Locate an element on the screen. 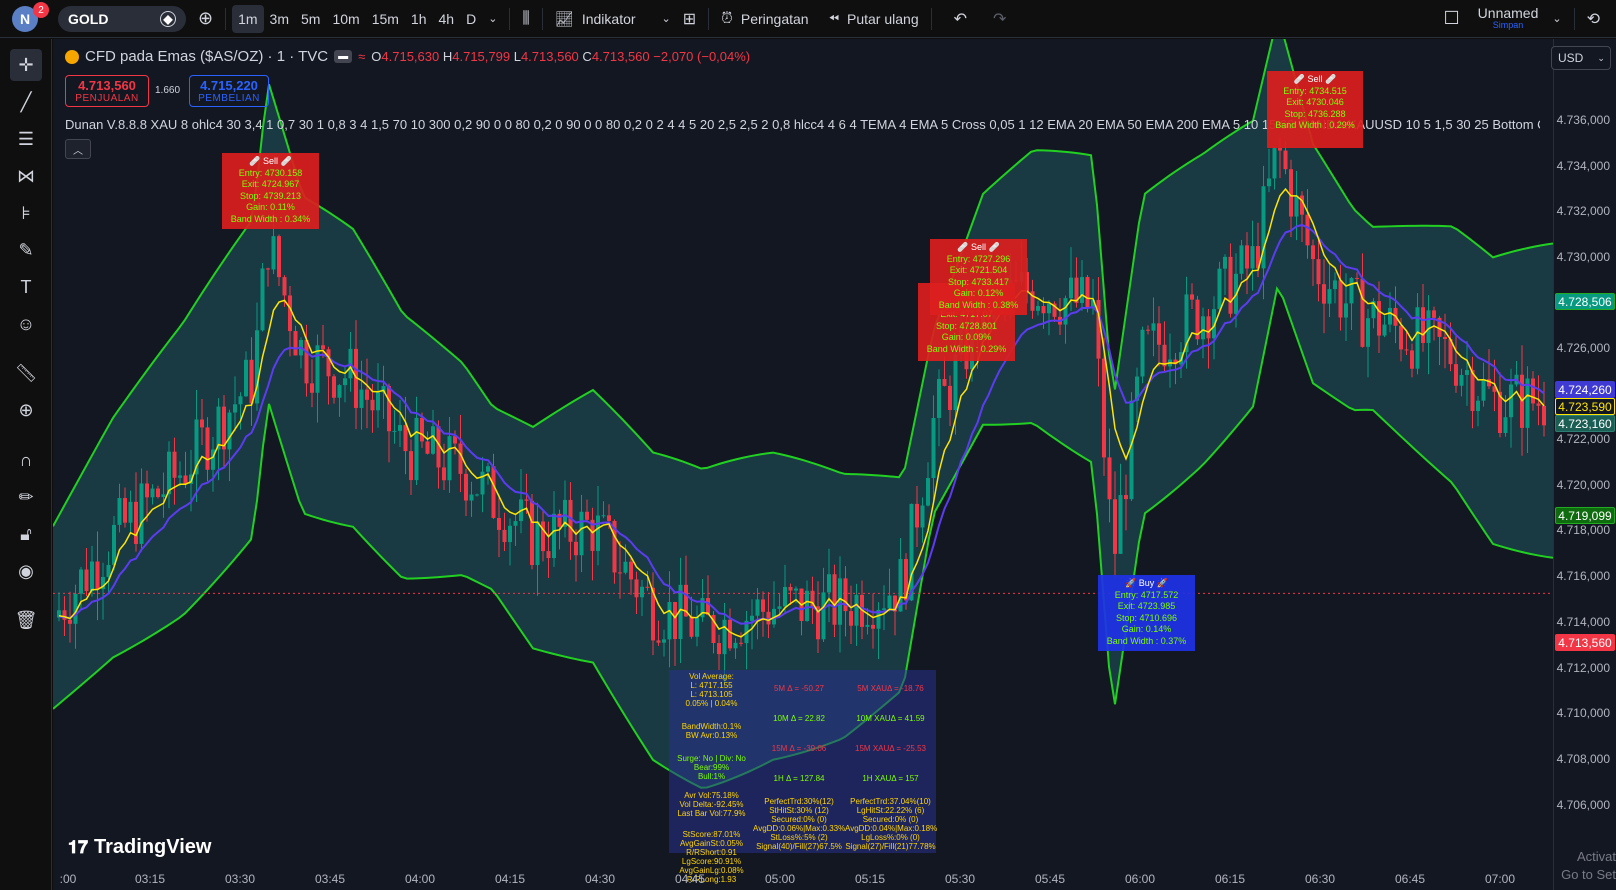 The width and height of the screenshot is (1616, 890). lock-drawing-icon: ✏︎ is located at coordinates (26, 497).